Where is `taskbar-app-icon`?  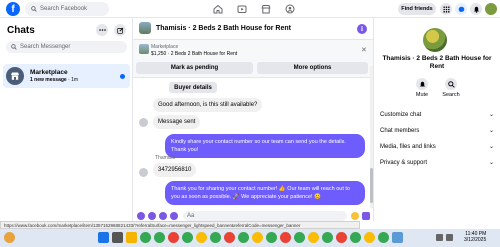
taskbar-app-icon is located at coordinates (397, 237).